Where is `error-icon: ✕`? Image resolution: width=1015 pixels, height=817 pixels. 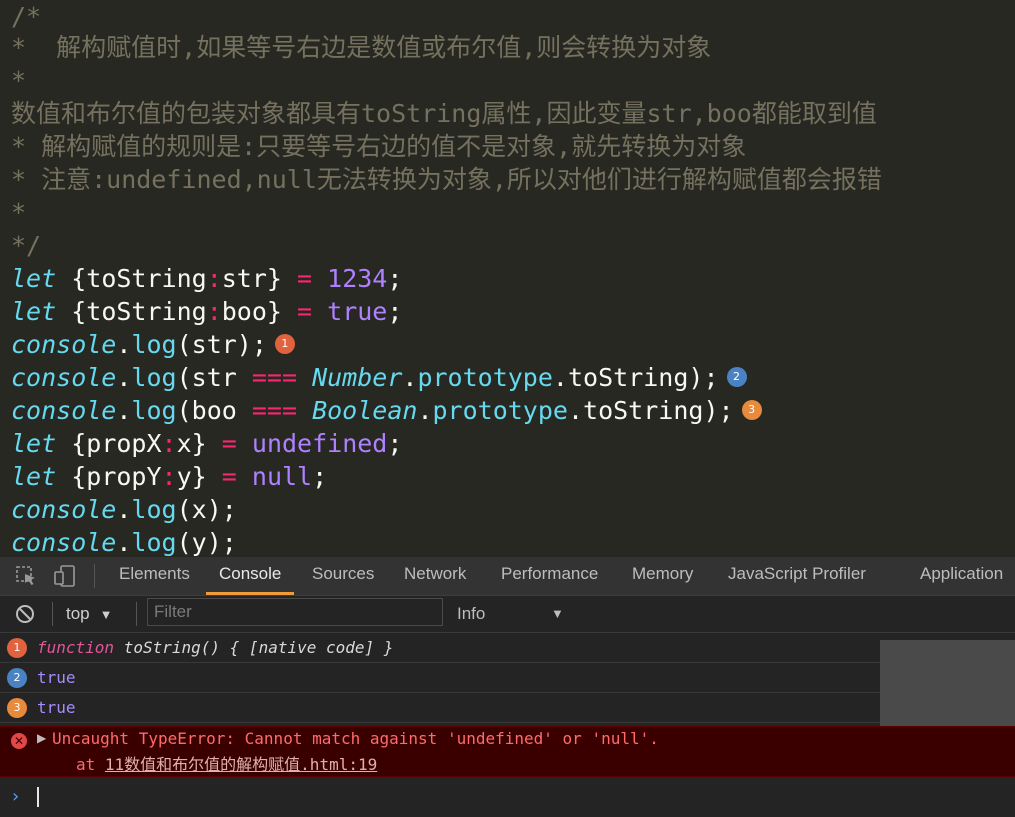
error-icon: ✕ is located at coordinates (19, 741).